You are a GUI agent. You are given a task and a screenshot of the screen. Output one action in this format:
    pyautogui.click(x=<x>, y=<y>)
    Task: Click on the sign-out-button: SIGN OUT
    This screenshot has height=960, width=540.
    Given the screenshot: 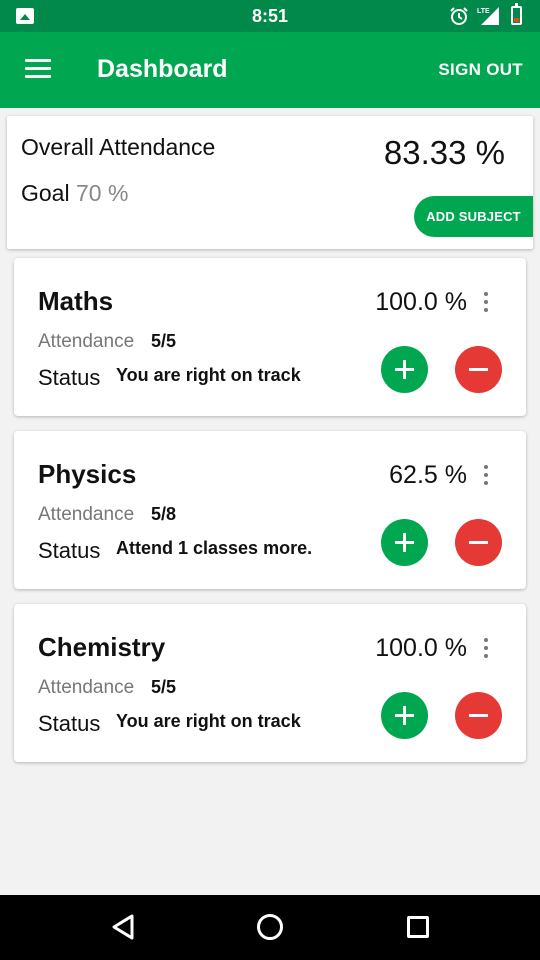 What is the action you would take?
    pyautogui.click(x=480, y=70)
    